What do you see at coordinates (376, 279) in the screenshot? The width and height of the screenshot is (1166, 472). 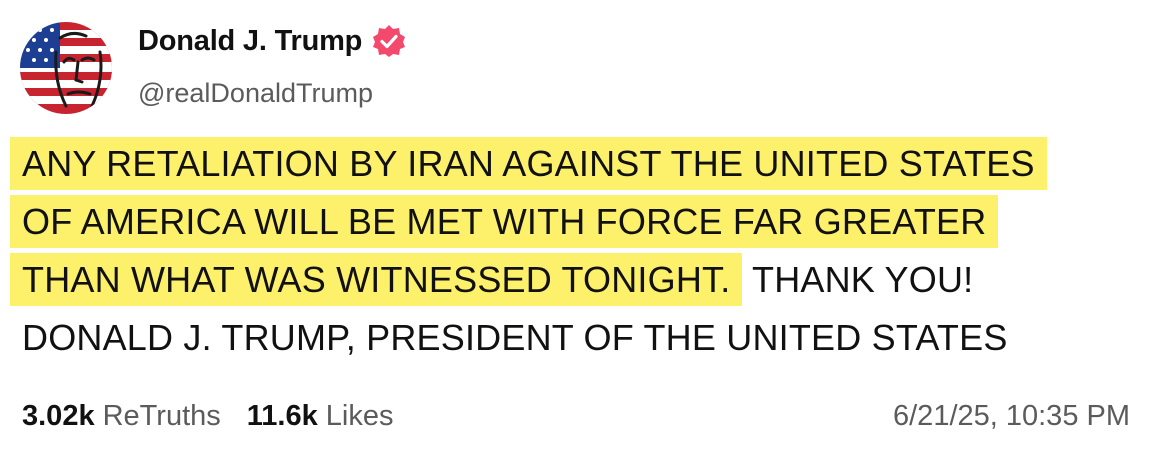 I see `highlighted-text: THAN WHAT WAS WITNESSED TONIGHT.` at bounding box center [376, 279].